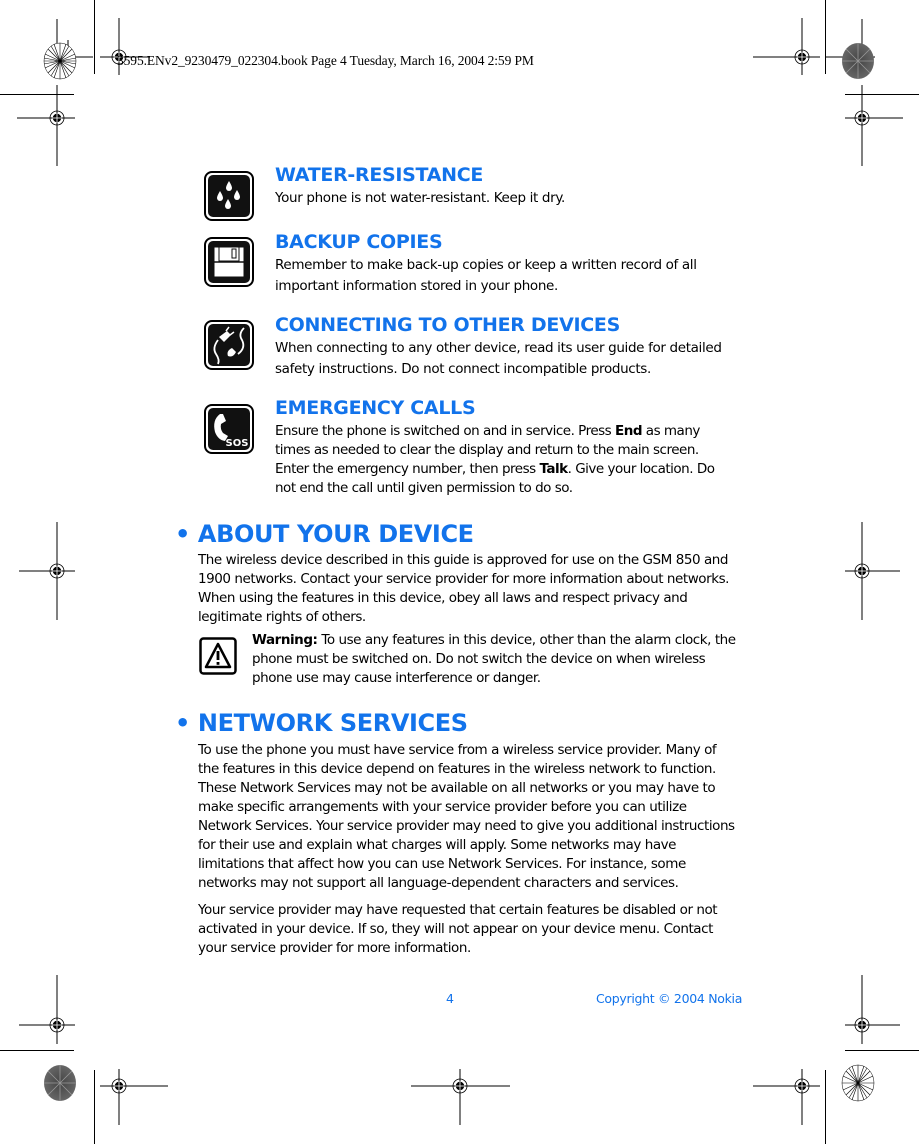 This screenshot has width=919, height=1144. I want to click on safety-item-title: WATER-RESISTANCE, so click(379, 175).